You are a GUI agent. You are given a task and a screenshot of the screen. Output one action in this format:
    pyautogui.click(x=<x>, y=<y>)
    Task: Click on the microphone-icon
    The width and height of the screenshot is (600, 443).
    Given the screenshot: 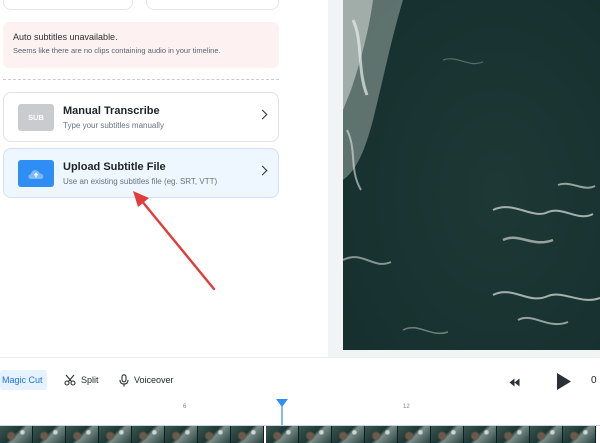 What is the action you would take?
    pyautogui.click(x=124, y=379)
    